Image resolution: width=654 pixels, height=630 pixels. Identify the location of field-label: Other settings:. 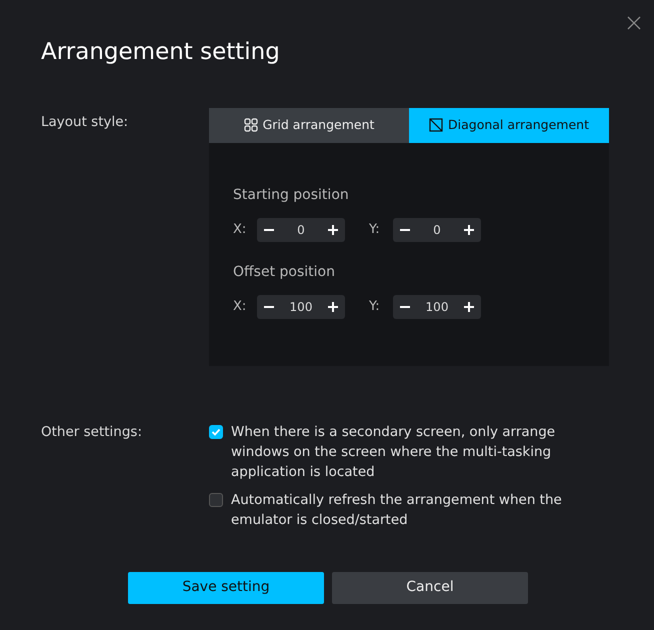
(92, 432).